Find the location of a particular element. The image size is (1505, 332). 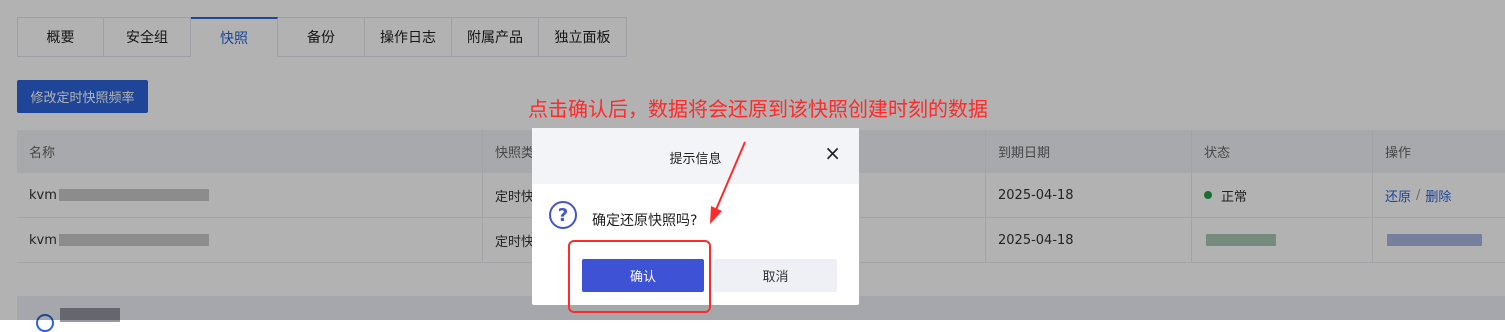

annotation-arrow-icon is located at coordinates (728, 182).